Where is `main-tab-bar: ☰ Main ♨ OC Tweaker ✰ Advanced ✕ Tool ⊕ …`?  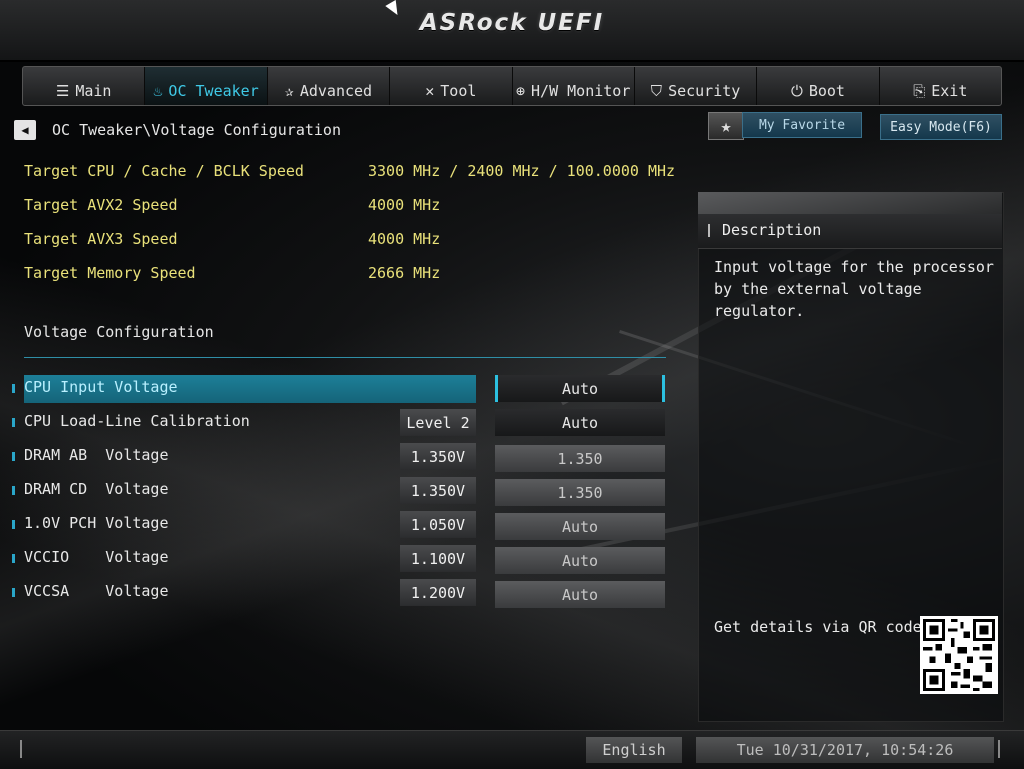 main-tab-bar: ☰ Main ♨ OC Tweaker ✰ Advanced ✕ Tool ⊕ … is located at coordinates (512, 86).